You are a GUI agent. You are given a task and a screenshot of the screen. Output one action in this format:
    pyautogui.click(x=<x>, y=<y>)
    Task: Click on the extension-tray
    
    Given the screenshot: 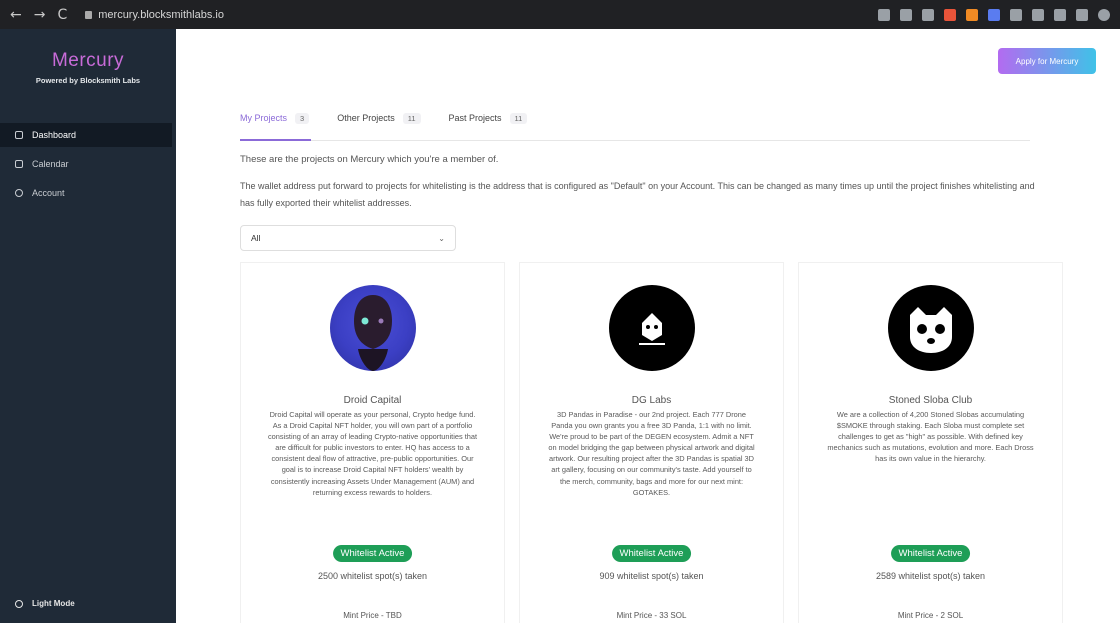 What is the action you would take?
    pyautogui.click(x=994, y=14)
    